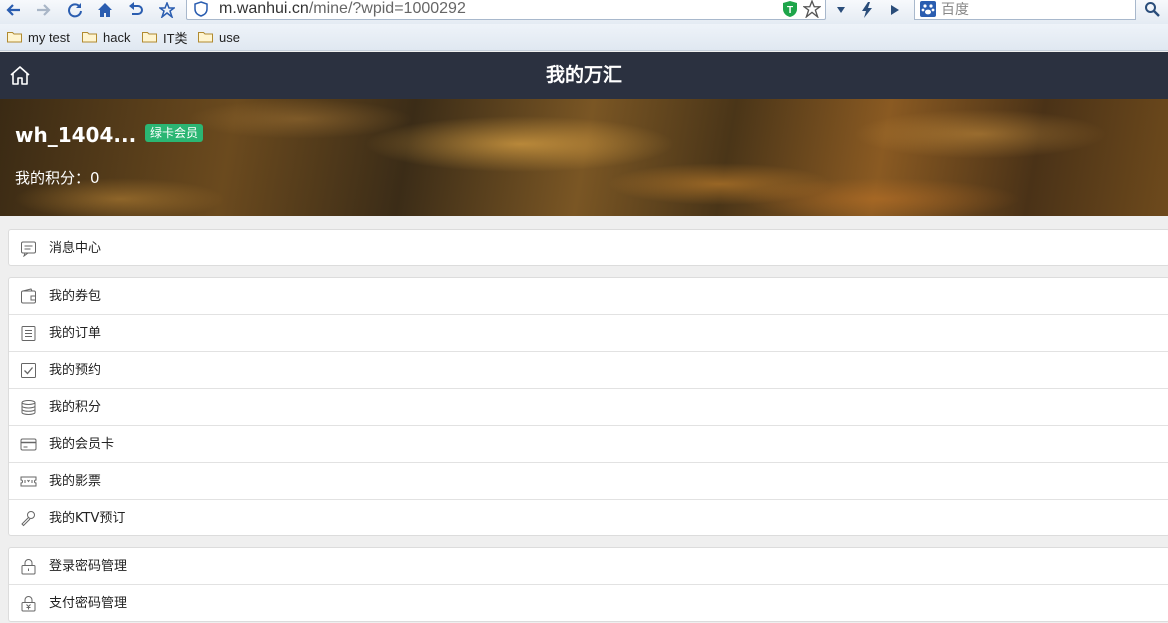  Describe the element at coordinates (1152, 10) in the screenshot. I see `search-icon` at that location.